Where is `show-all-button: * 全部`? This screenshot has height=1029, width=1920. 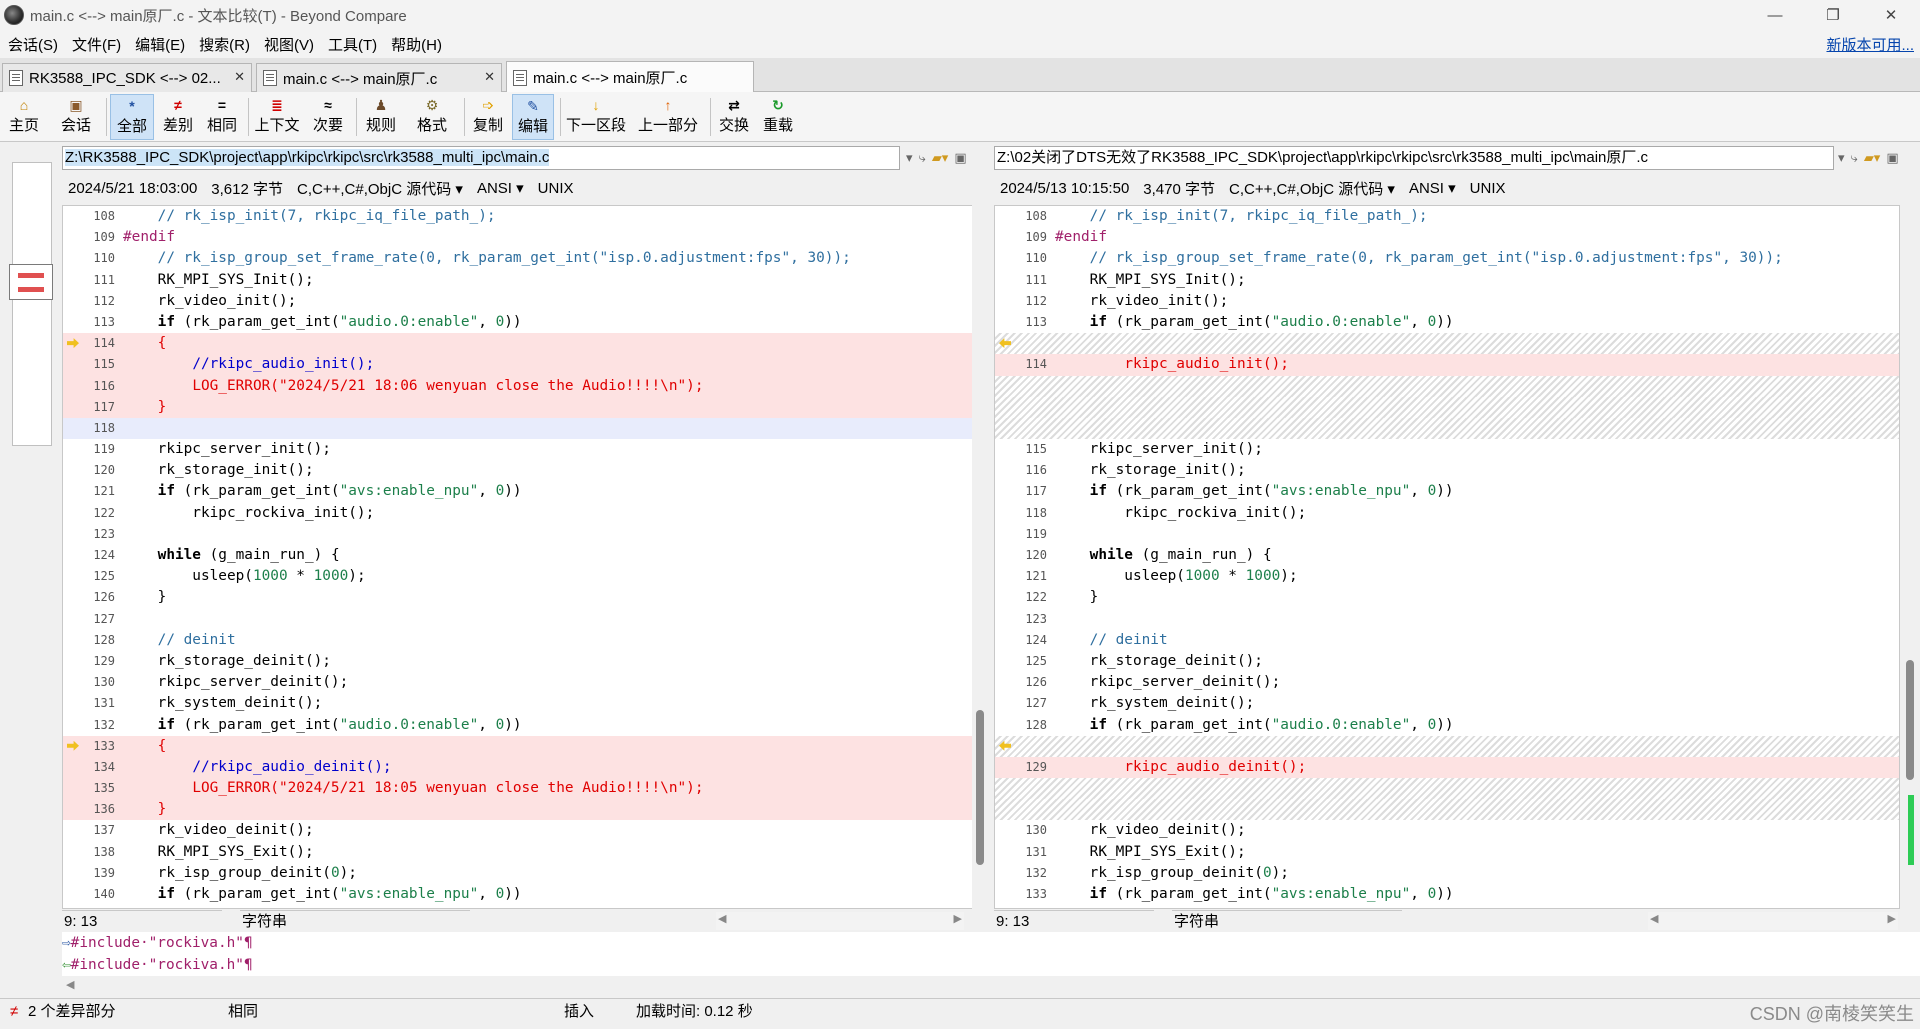 show-all-button: * 全部 is located at coordinates (132, 117).